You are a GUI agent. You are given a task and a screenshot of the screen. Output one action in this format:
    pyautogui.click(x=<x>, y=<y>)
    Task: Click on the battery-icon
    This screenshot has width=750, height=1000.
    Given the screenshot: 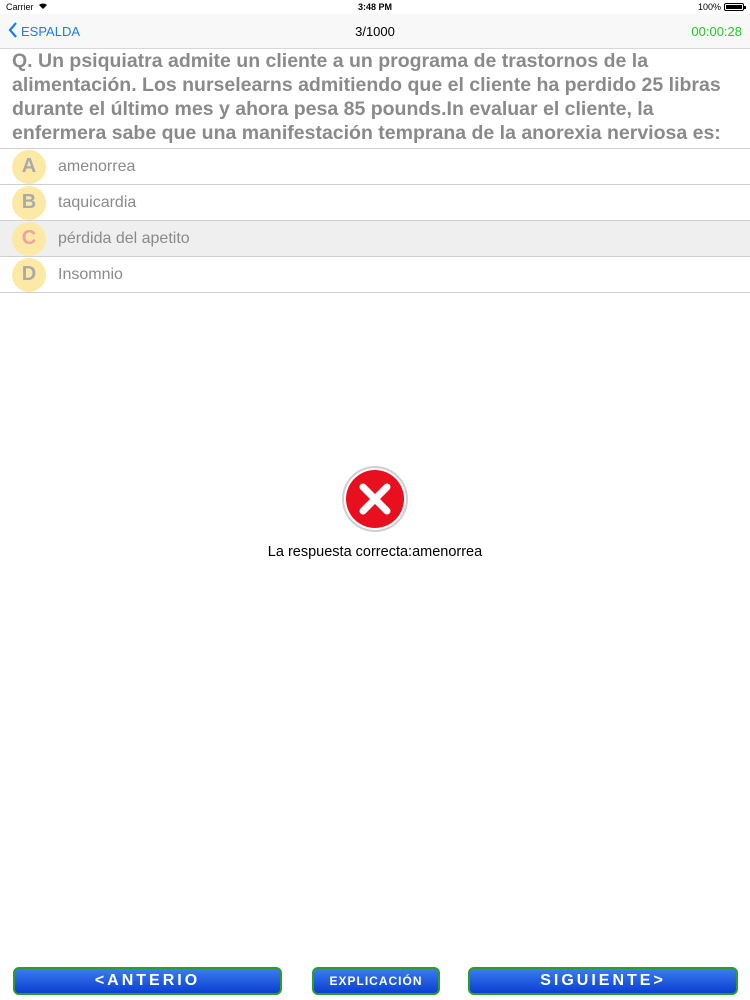 What is the action you would take?
    pyautogui.click(x=735, y=7)
    